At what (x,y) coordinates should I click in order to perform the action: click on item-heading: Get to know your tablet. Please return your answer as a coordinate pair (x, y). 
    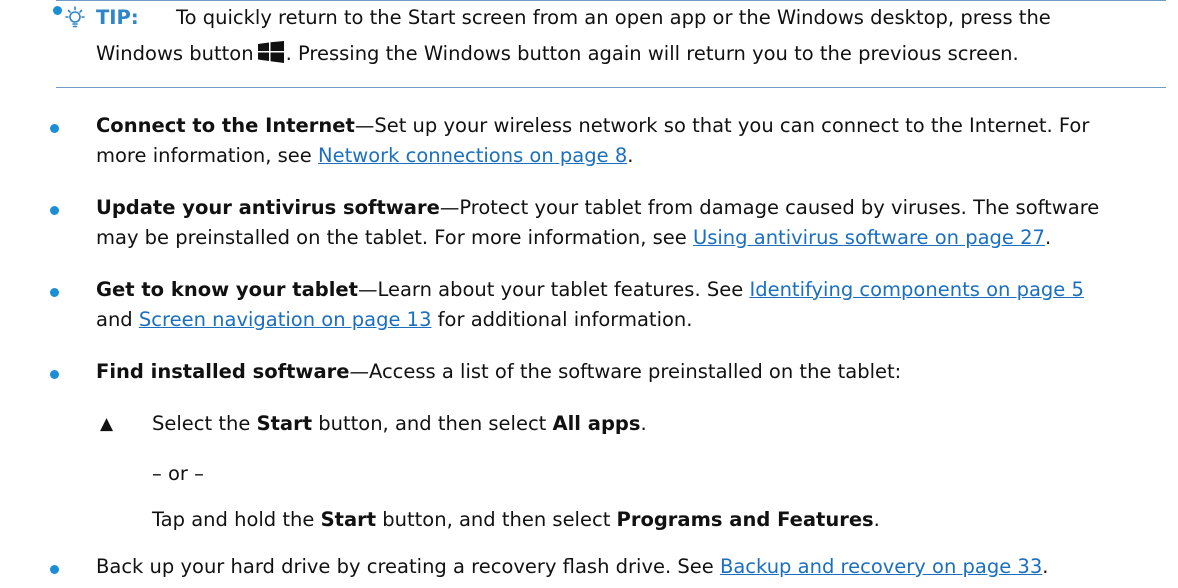
    Looking at the image, I should click on (227, 289).